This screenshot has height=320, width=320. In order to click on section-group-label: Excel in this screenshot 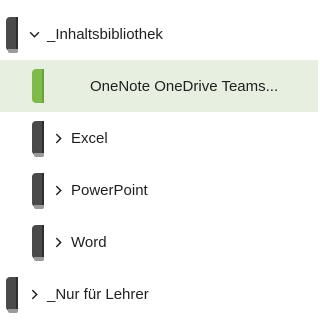, I will do `click(89, 138)`.